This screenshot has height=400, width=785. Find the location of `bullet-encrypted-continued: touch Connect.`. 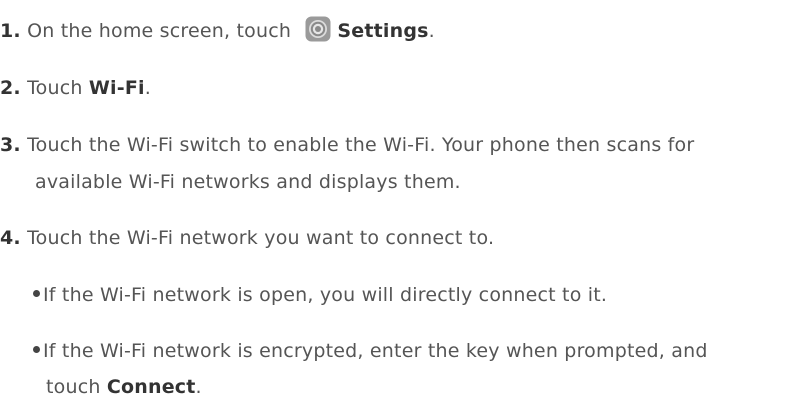

bullet-encrypted-continued: touch Connect. is located at coordinates (124, 387).